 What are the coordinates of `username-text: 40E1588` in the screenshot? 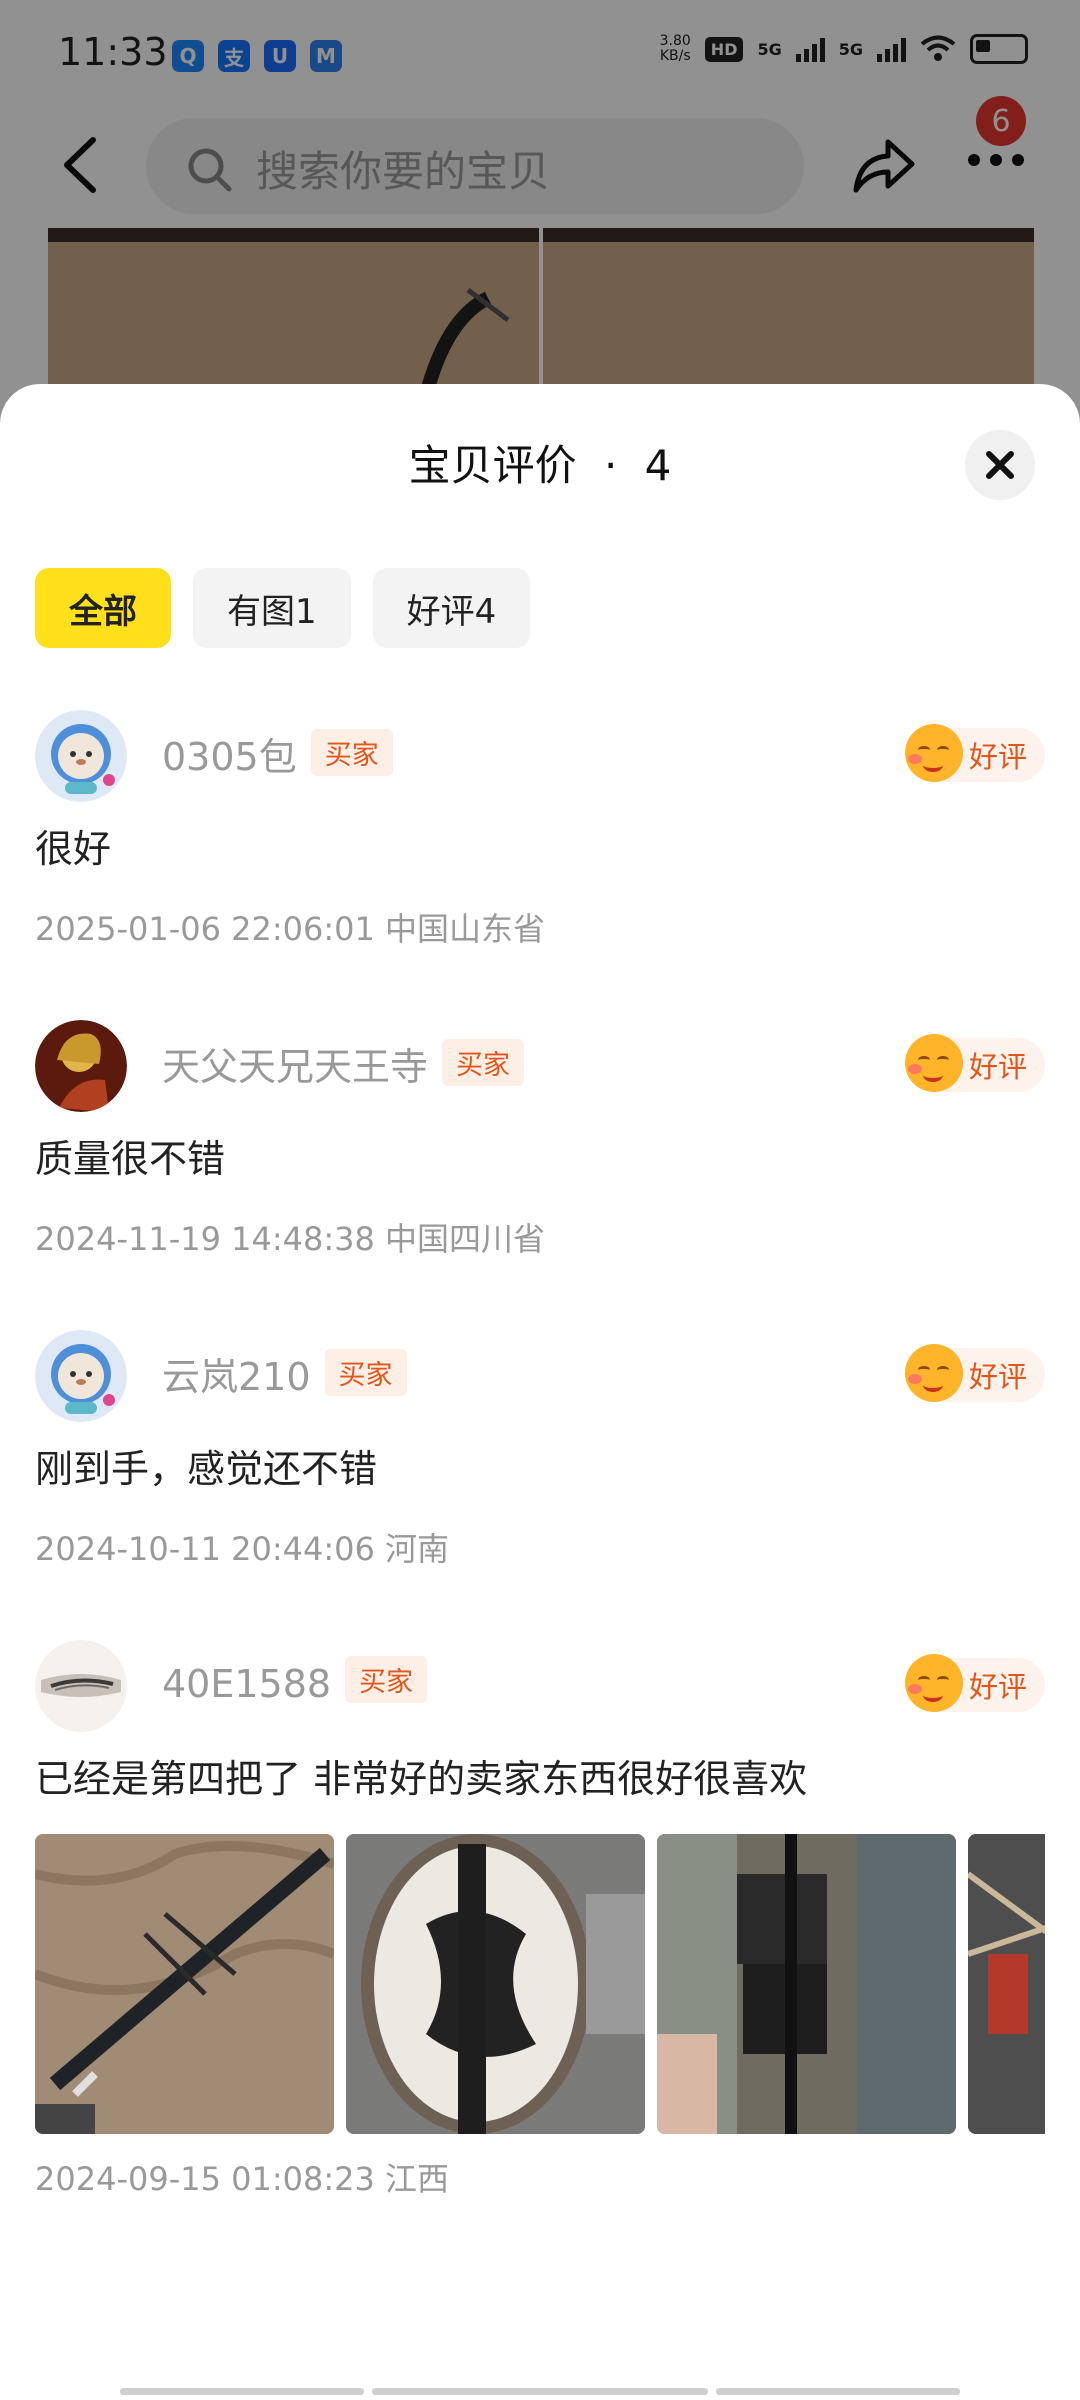 It's located at (247, 1684).